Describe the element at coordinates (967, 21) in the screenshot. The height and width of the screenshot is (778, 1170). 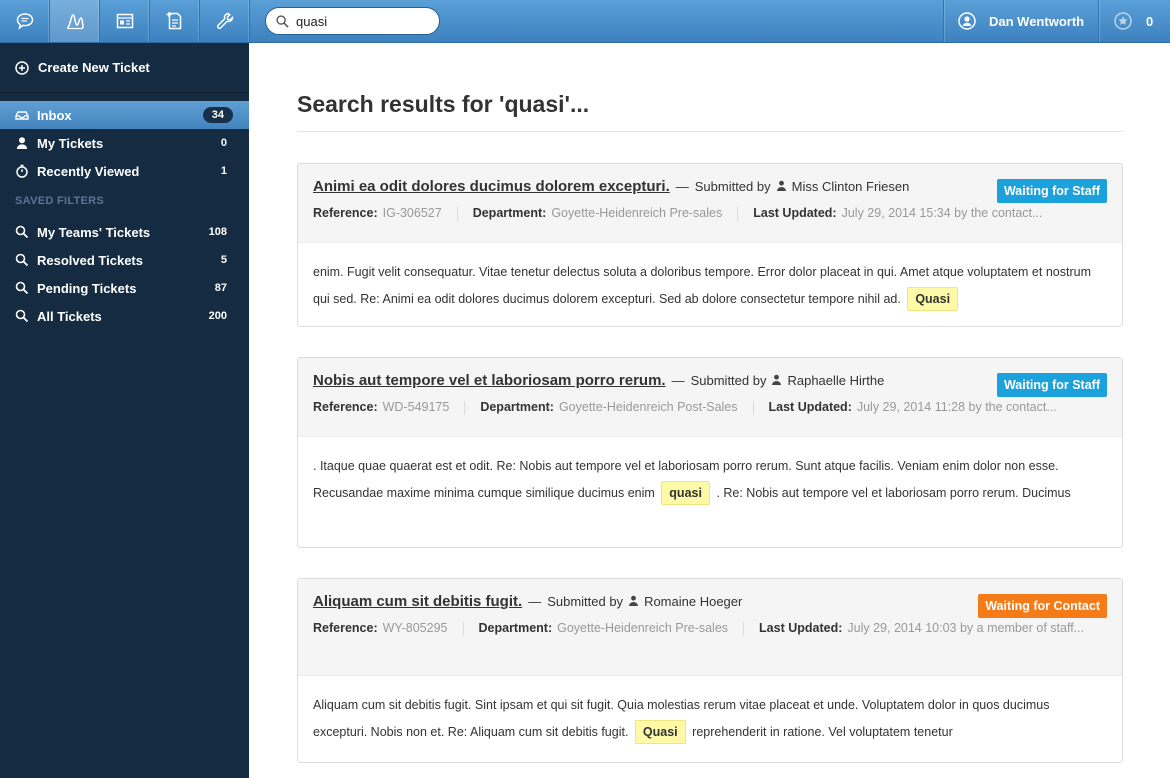
I see `avatar-icon` at that location.